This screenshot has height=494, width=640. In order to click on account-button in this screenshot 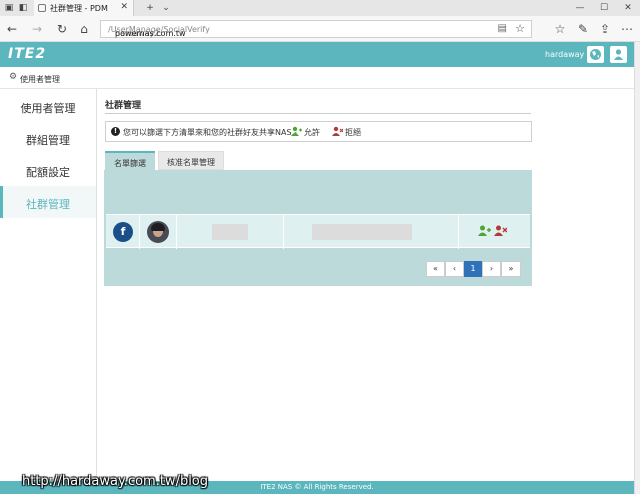, I will do `click(618, 54)`.